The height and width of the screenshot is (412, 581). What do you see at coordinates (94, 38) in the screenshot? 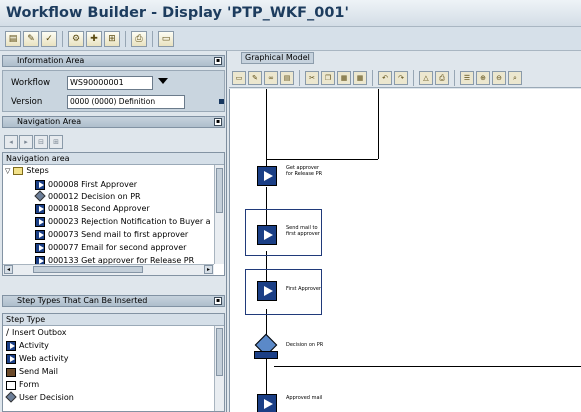
I see `test-icon: ✚` at bounding box center [94, 38].